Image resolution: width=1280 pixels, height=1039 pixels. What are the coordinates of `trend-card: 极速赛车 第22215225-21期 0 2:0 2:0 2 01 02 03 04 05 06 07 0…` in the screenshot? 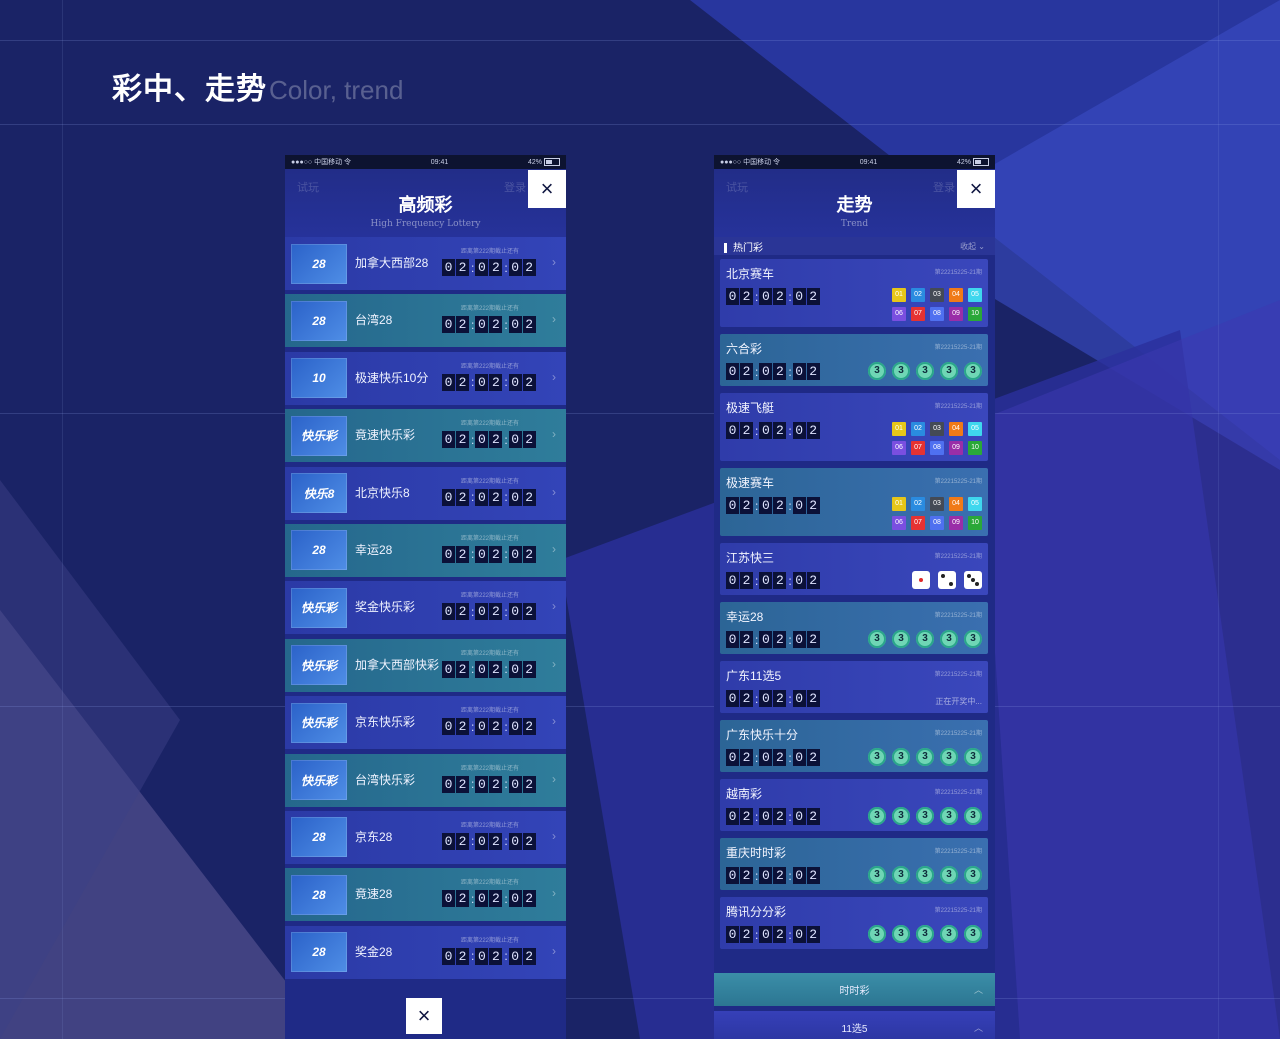 It's located at (854, 502).